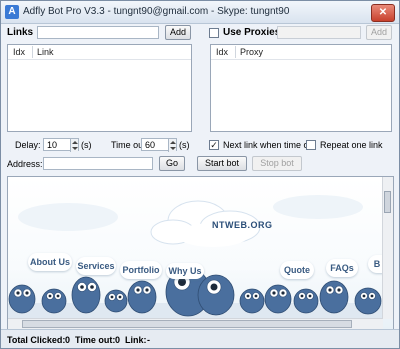 The height and width of the screenshot is (349, 400). I want to click on timeout-spin-arrows, so click(172, 145).